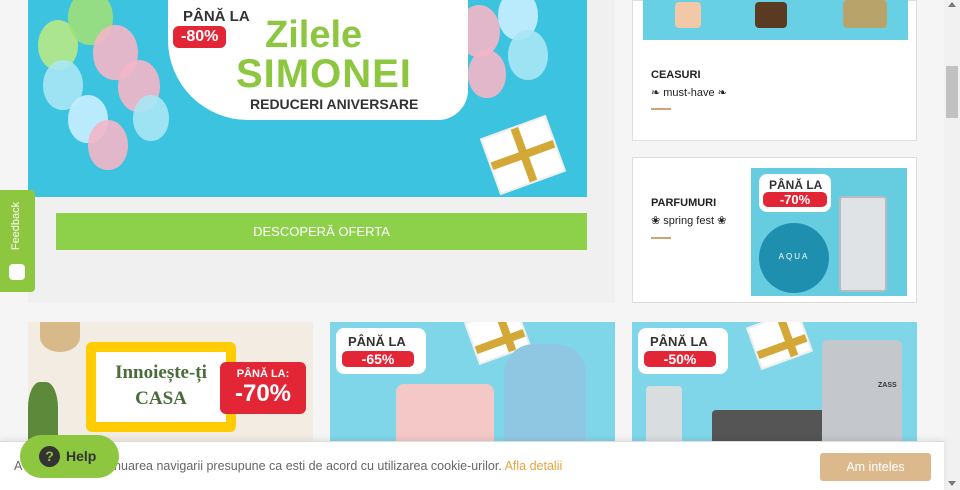 Image resolution: width=960 pixels, height=490 pixels. Describe the element at coordinates (664, 416) in the screenshot. I see `blender-image` at that location.